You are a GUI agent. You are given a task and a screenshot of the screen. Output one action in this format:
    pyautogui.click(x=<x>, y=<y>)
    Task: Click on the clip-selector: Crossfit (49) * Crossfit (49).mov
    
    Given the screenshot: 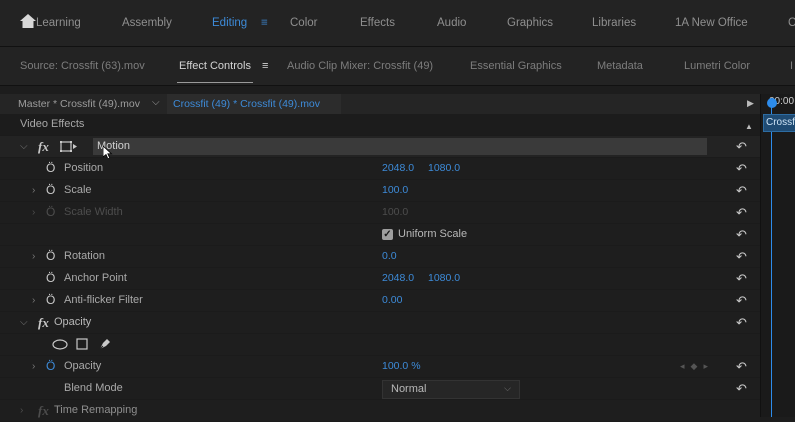 What is the action you would take?
    pyautogui.click(x=254, y=104)
    